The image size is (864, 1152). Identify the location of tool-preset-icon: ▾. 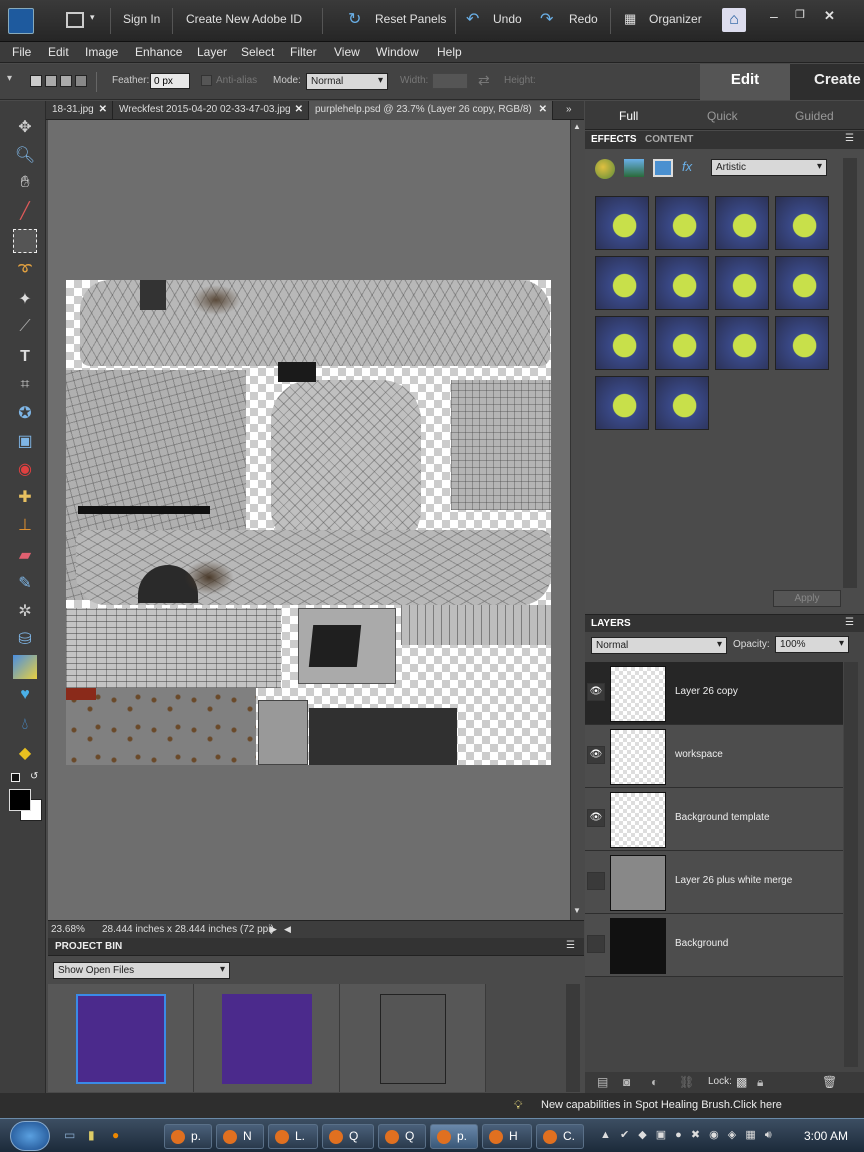
(9, 78).